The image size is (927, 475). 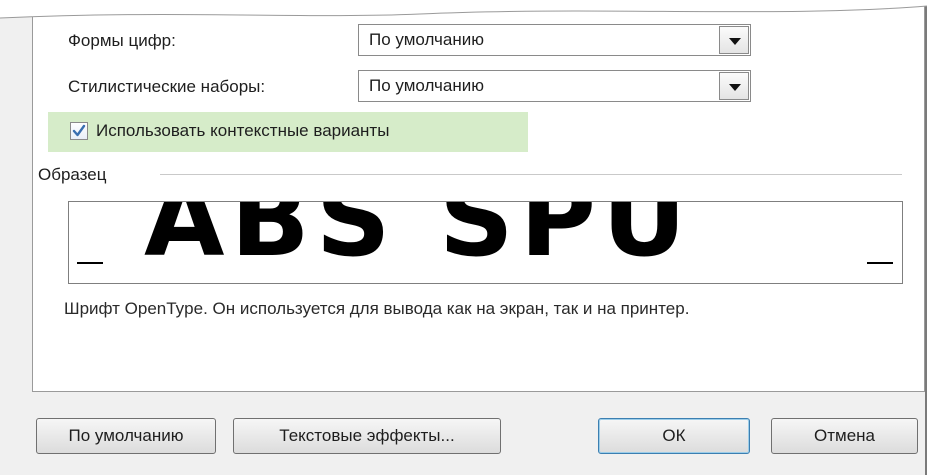 What do you see at coordinates (426, 85) in the screenshot?
I see `stylistic-sets-value: По умолчанию` at bounding box center [426, 85].